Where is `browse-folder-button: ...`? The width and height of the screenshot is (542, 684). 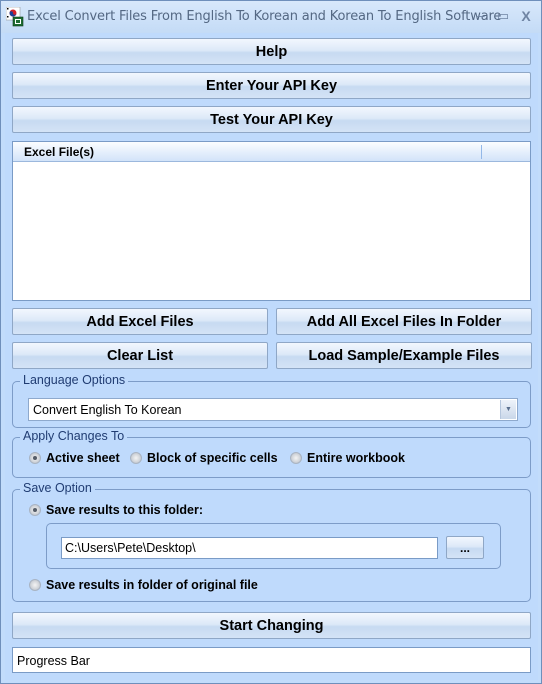 browse-folder-button: ... is located at coordinates (465, 547).